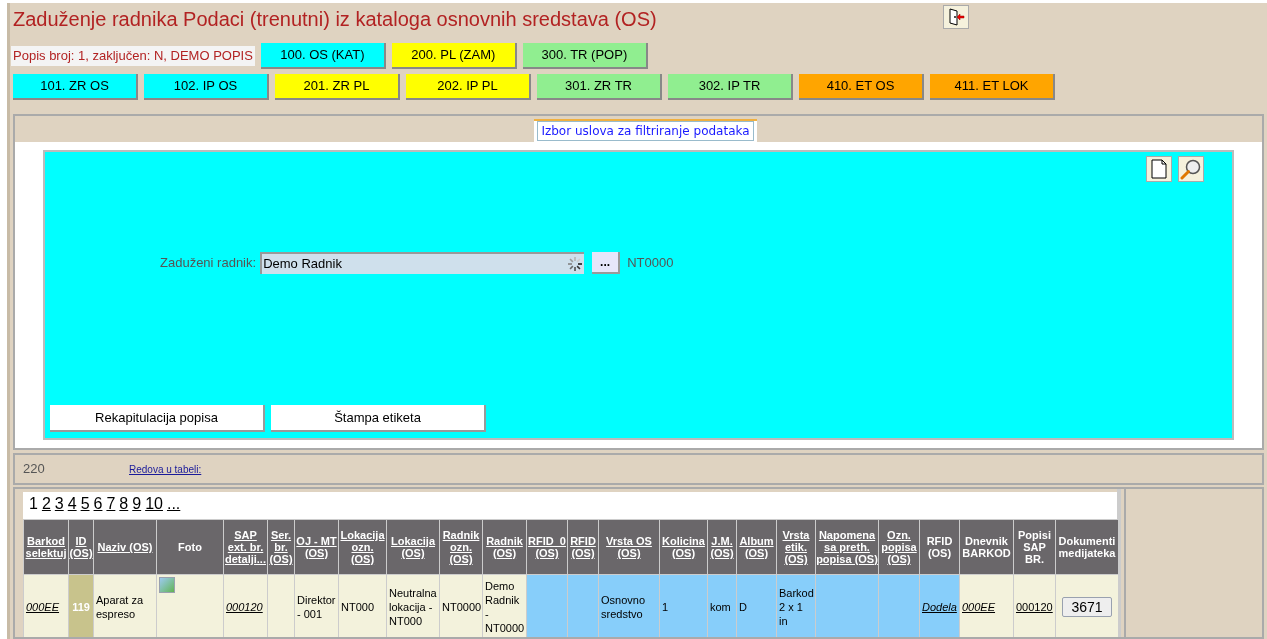 The height and width of the screenshot is (639, 1267). What do you see at coordinates (505, 606) in the screenshot?
I see `cell-text: Demo Radnik - NT0000` at bounding box center [505, 606].